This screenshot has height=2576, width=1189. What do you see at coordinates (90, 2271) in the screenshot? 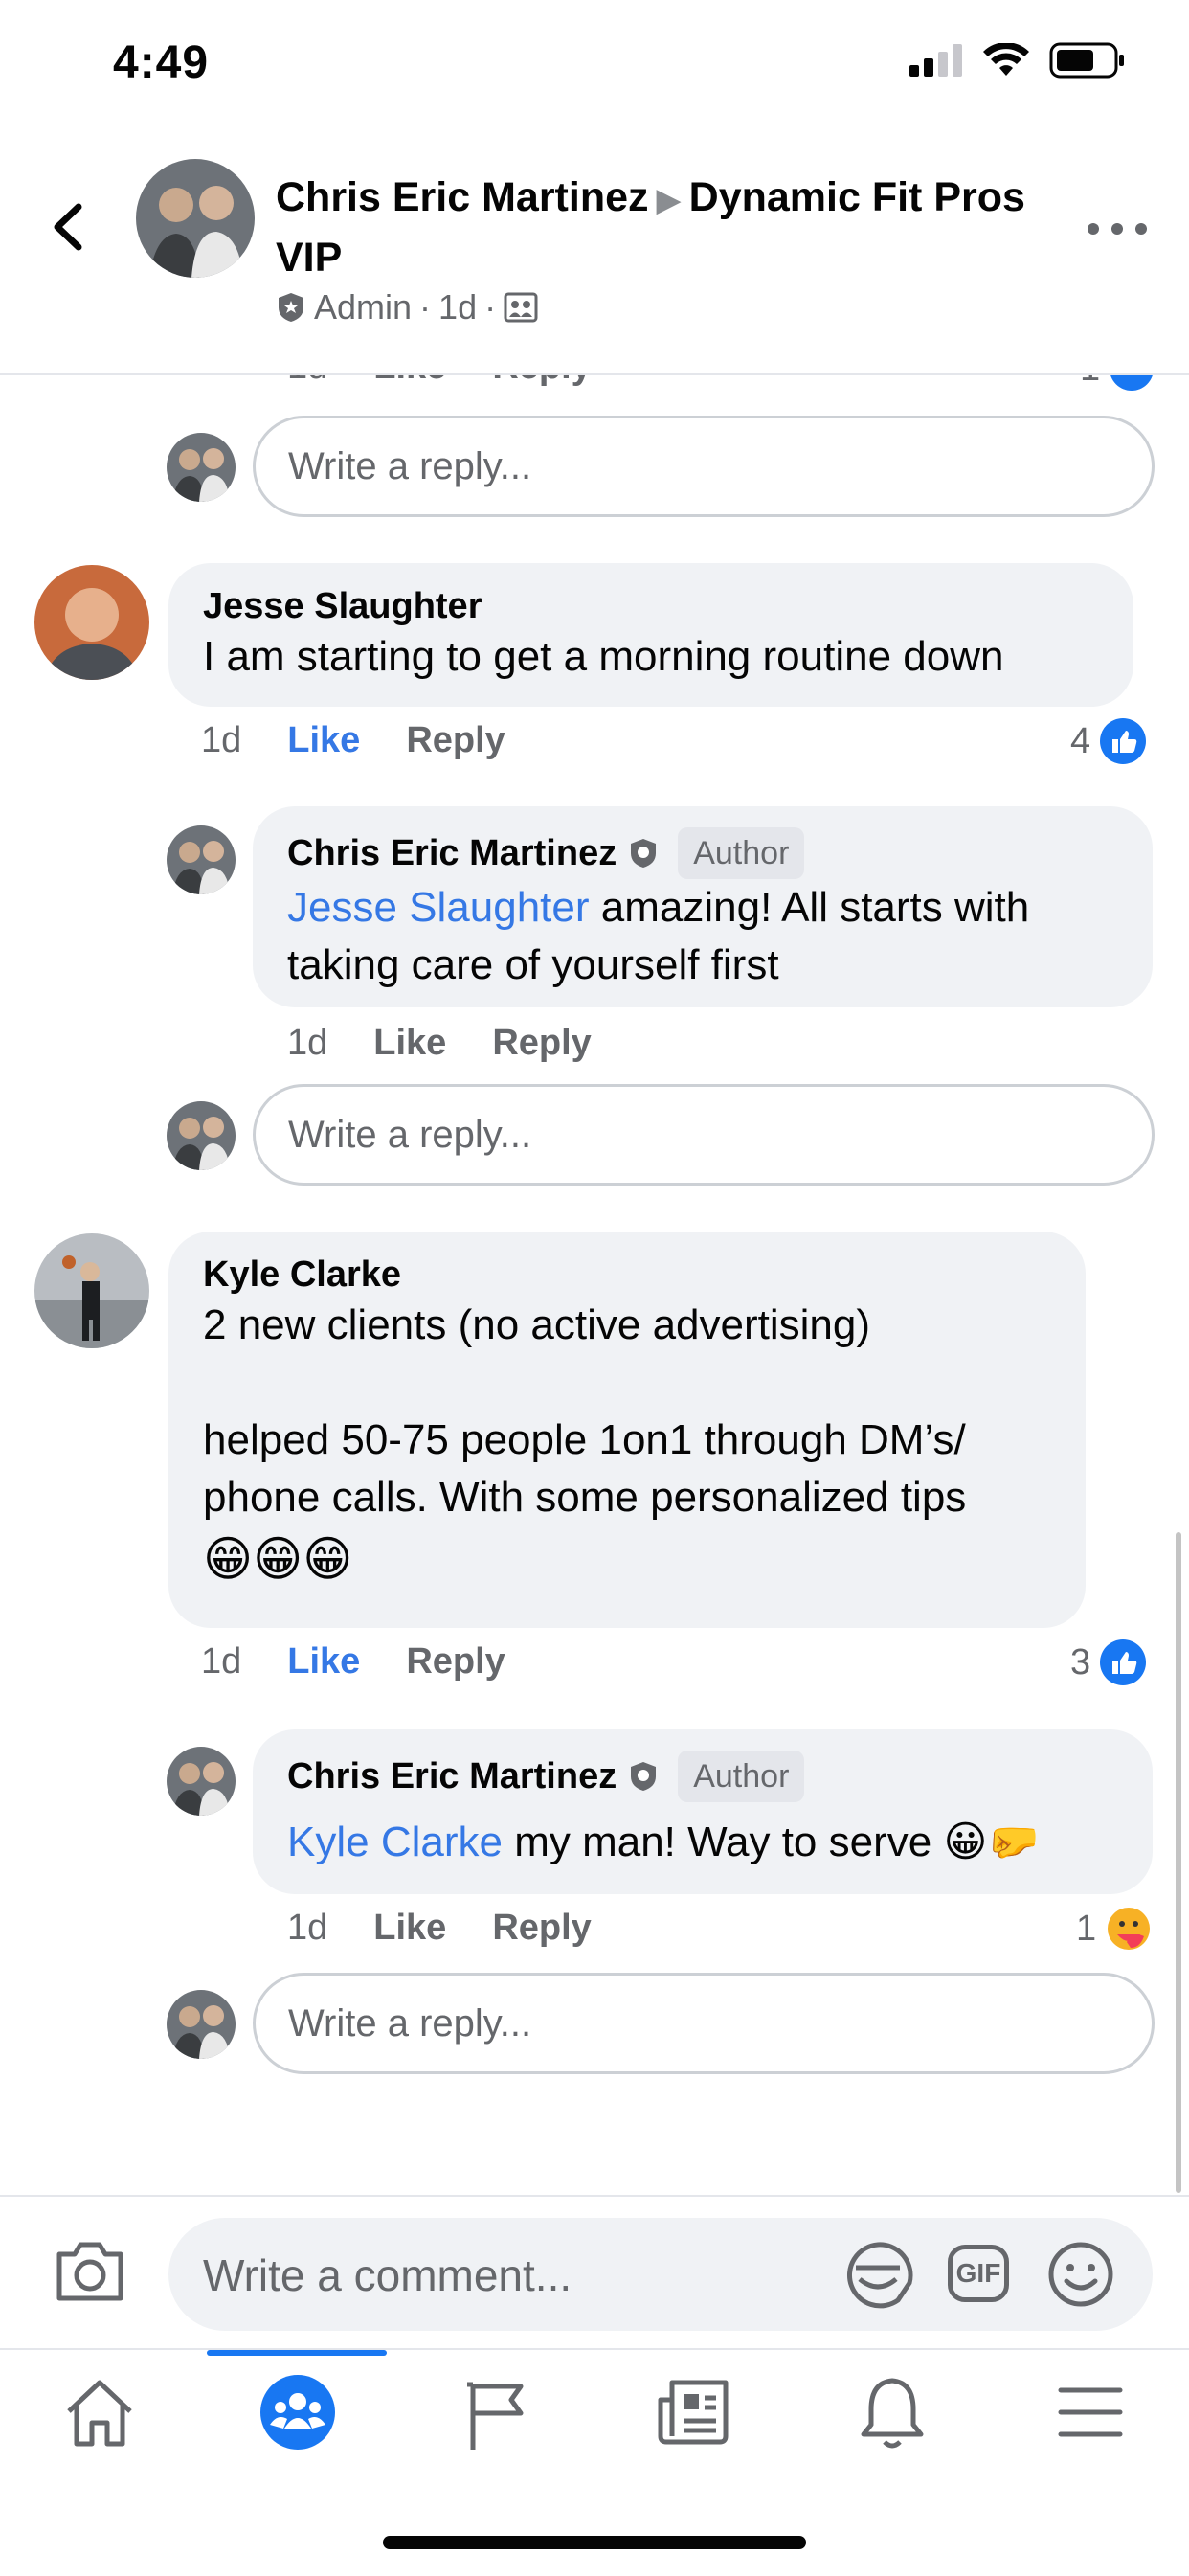
I see `camera-icon` at bounding box center [90, 2271].